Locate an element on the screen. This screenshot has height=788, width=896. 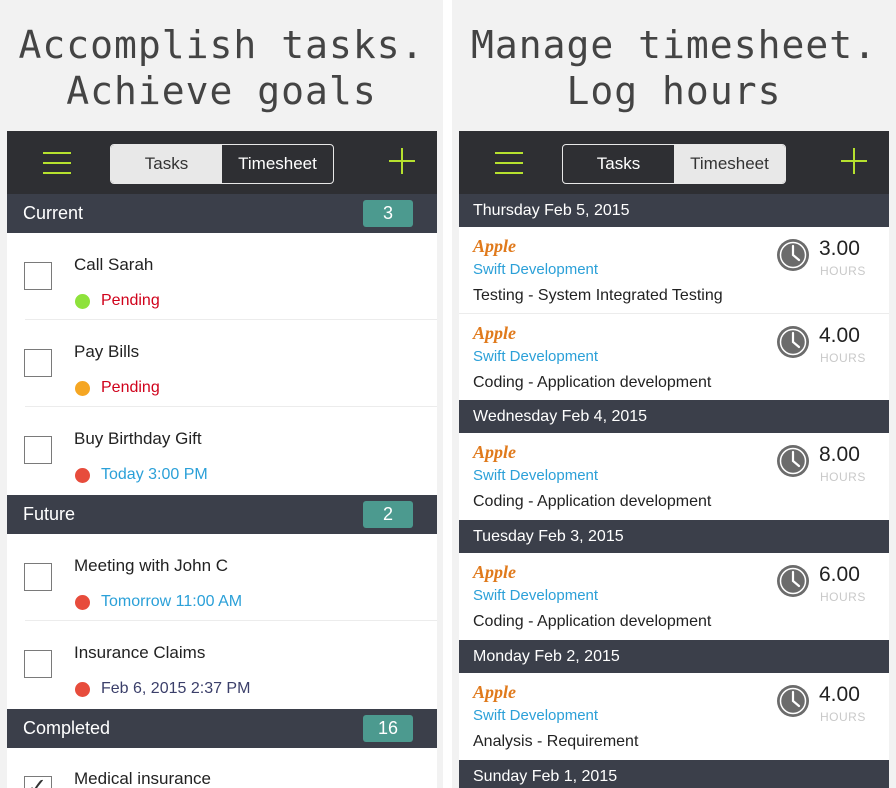
task-title: Buy Birthday Gift is located at coordinates (138, 438).